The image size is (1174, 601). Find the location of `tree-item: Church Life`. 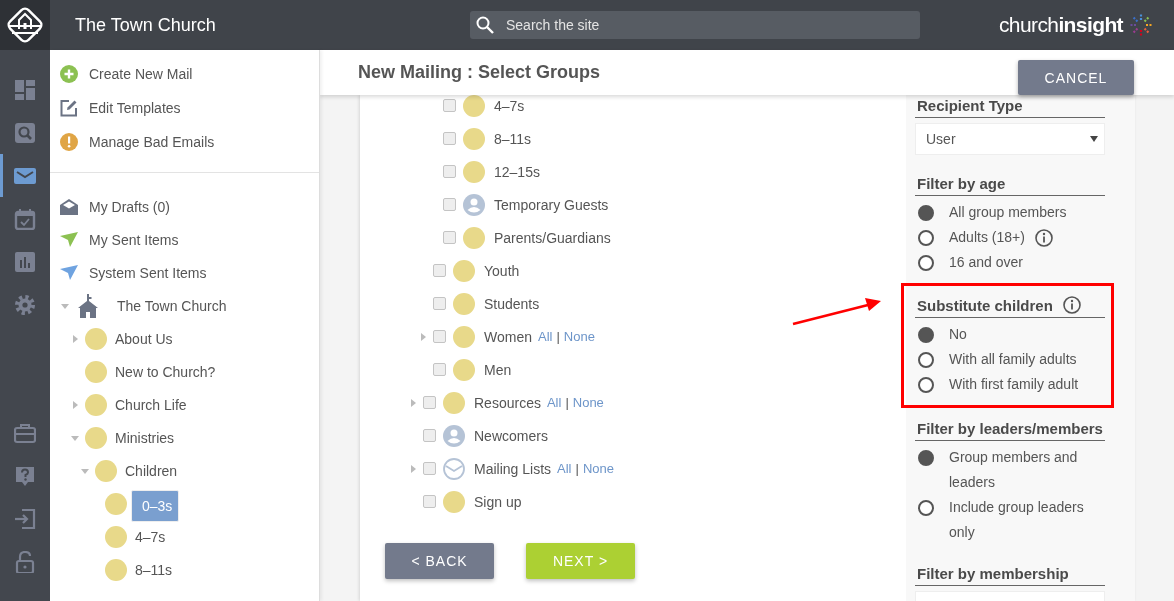

tree-item: Church Life is located at coordinates (151, 404).